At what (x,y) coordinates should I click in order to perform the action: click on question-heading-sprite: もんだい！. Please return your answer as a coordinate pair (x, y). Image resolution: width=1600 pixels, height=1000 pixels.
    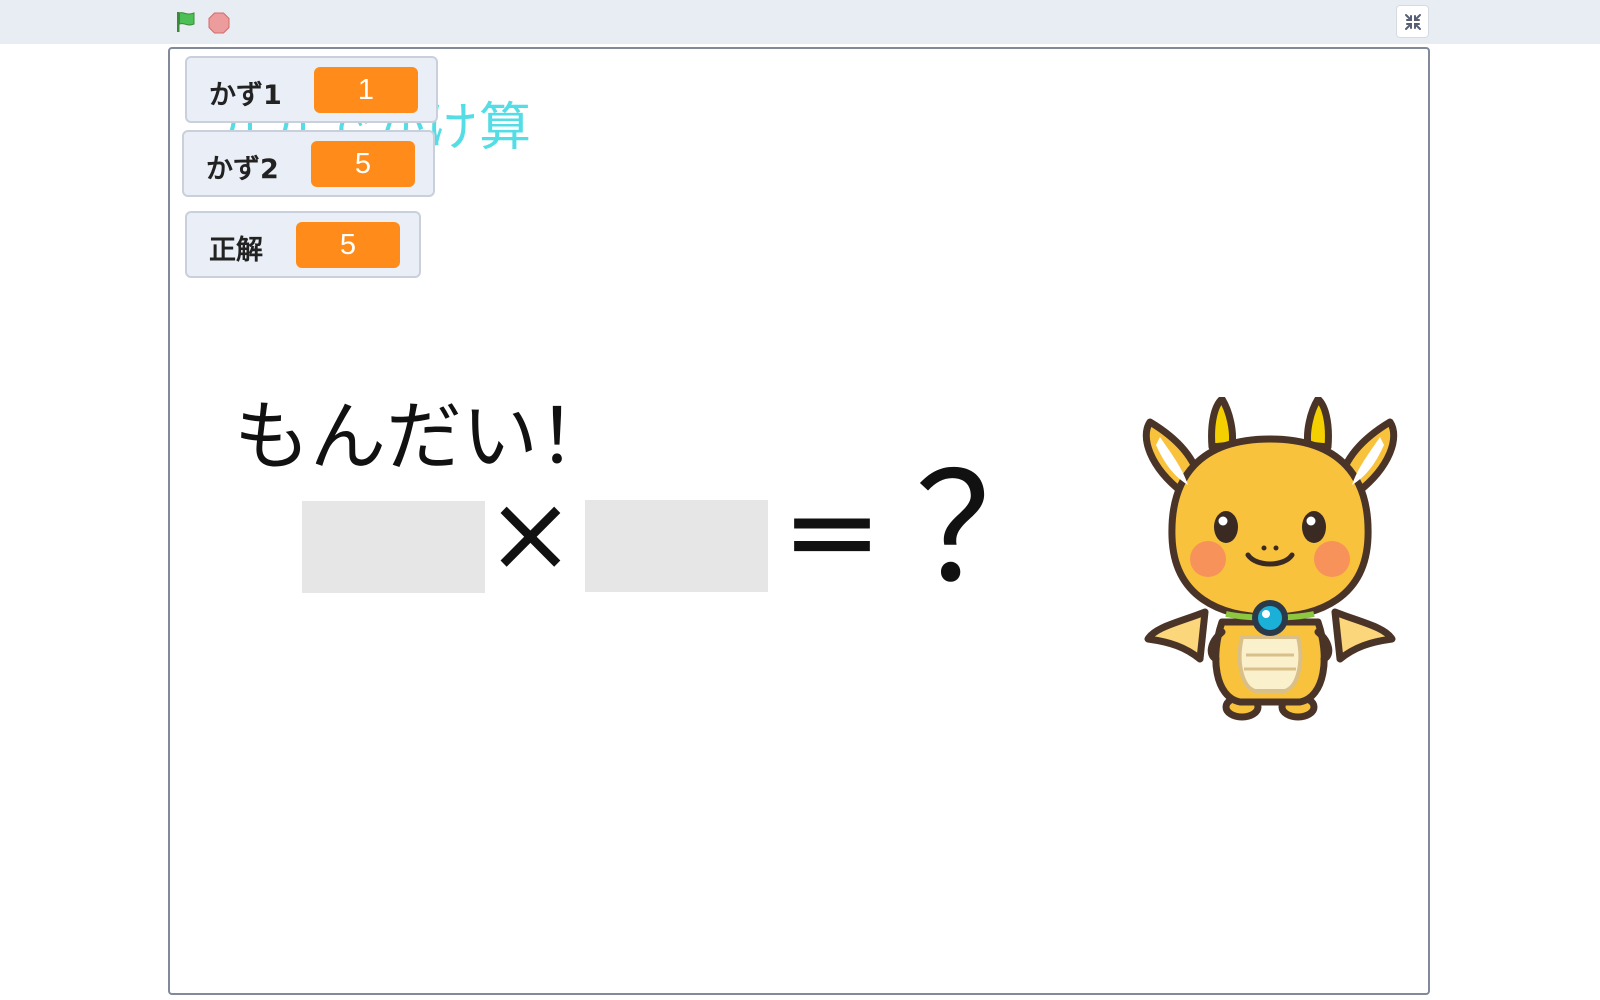
    Looking at the image, I should click on (424, 430).